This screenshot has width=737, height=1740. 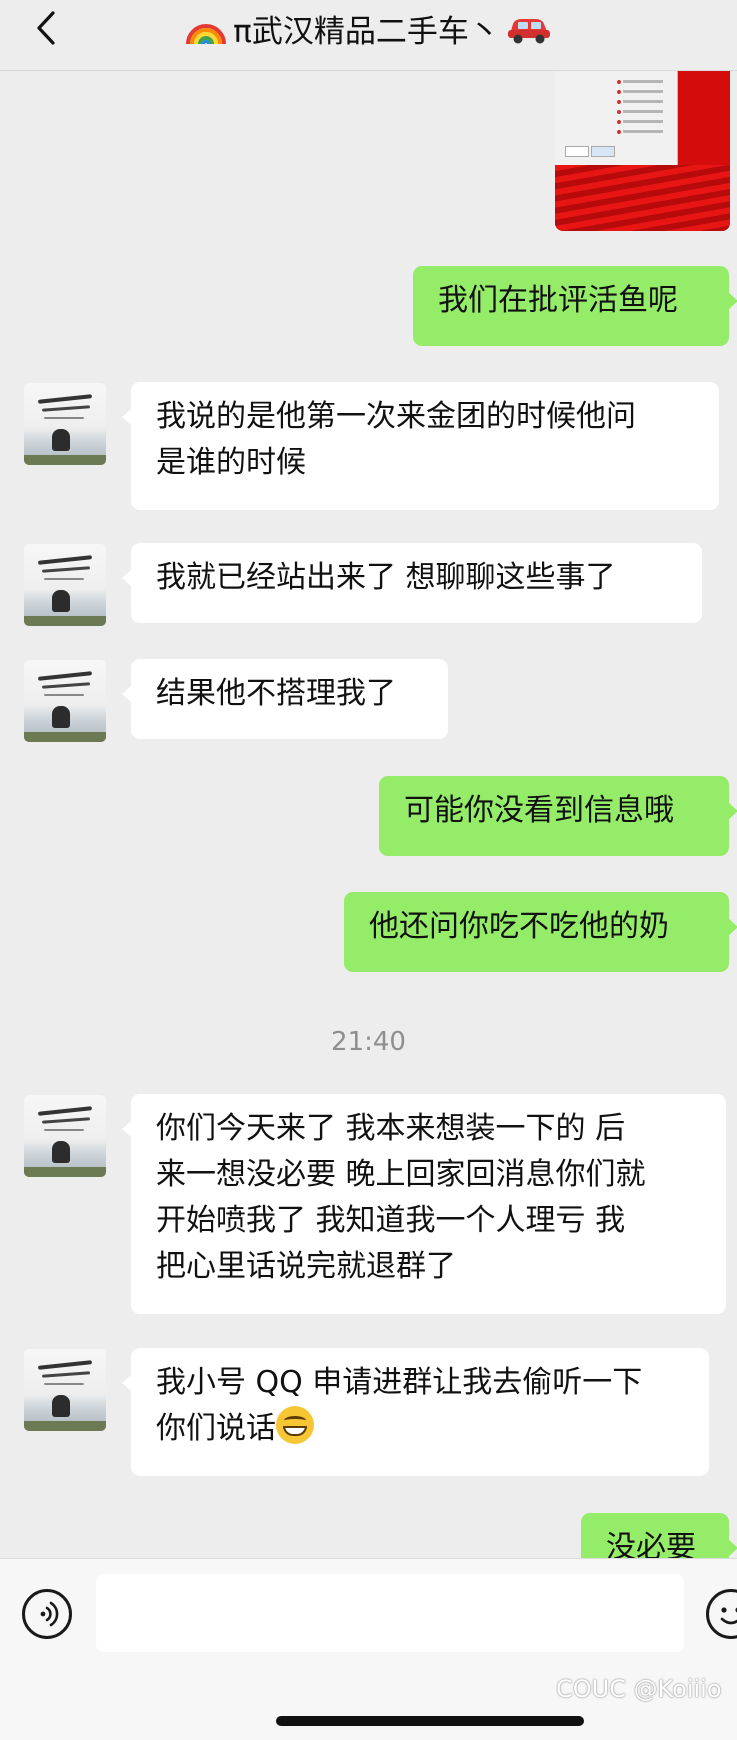 What do you see at coordinates (420, 446) in the screenshot?
I see `received-message: 我说的是他第一次来金团的时候他问 是谁的时候` at bounding box center [420, 446].